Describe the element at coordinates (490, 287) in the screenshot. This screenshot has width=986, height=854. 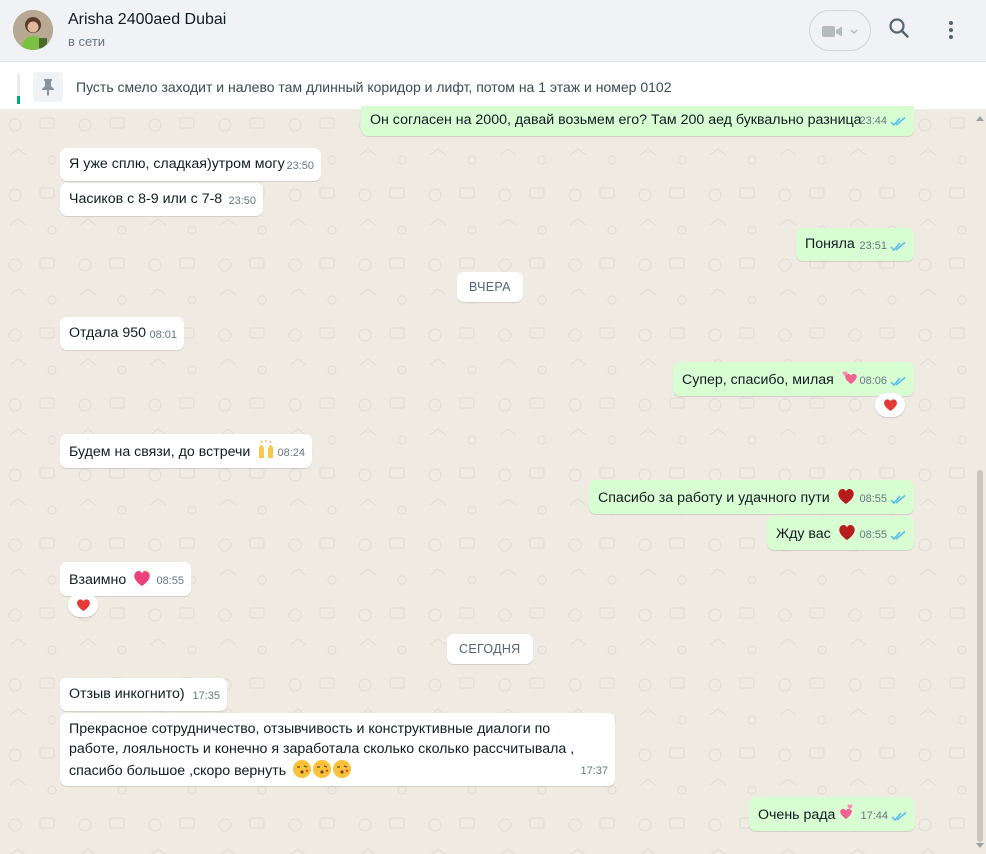
I see `date-divider: ВЧЕРА` at that location.